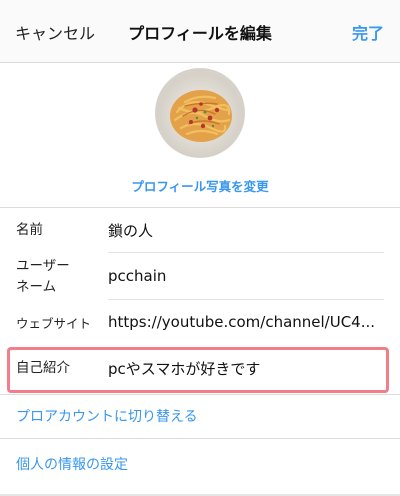 The height and width of the screenshot is (496, 400). What do you see at coordinates (247, 230) in the screenshot?
I see `name-field: 鎖の人` at bounding box center [247, 230].